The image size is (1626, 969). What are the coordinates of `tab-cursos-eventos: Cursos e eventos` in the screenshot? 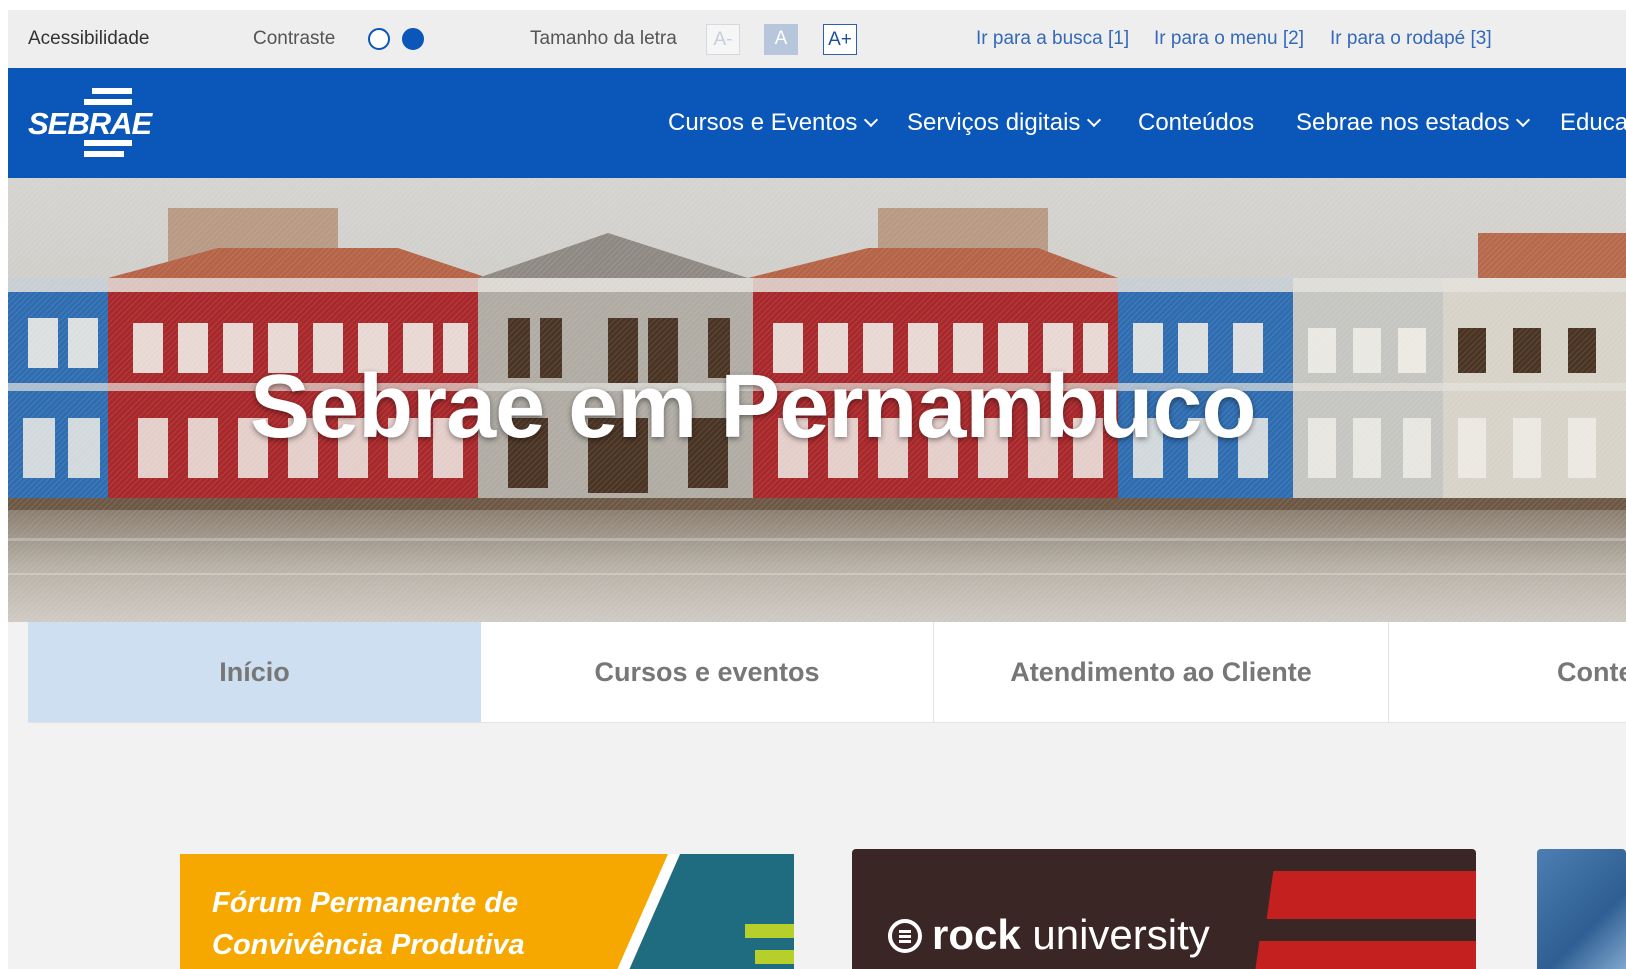 It's located at (707, 672).